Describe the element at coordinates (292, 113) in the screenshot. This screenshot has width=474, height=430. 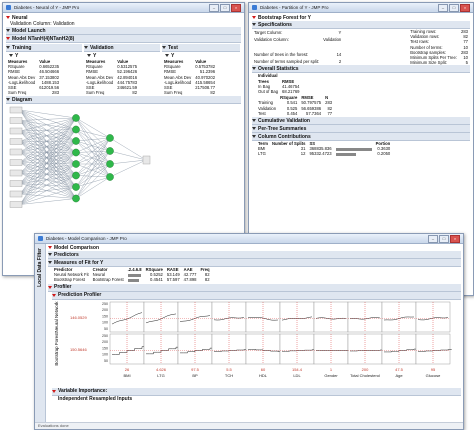
I see `cell-value: 0.454` at that location.